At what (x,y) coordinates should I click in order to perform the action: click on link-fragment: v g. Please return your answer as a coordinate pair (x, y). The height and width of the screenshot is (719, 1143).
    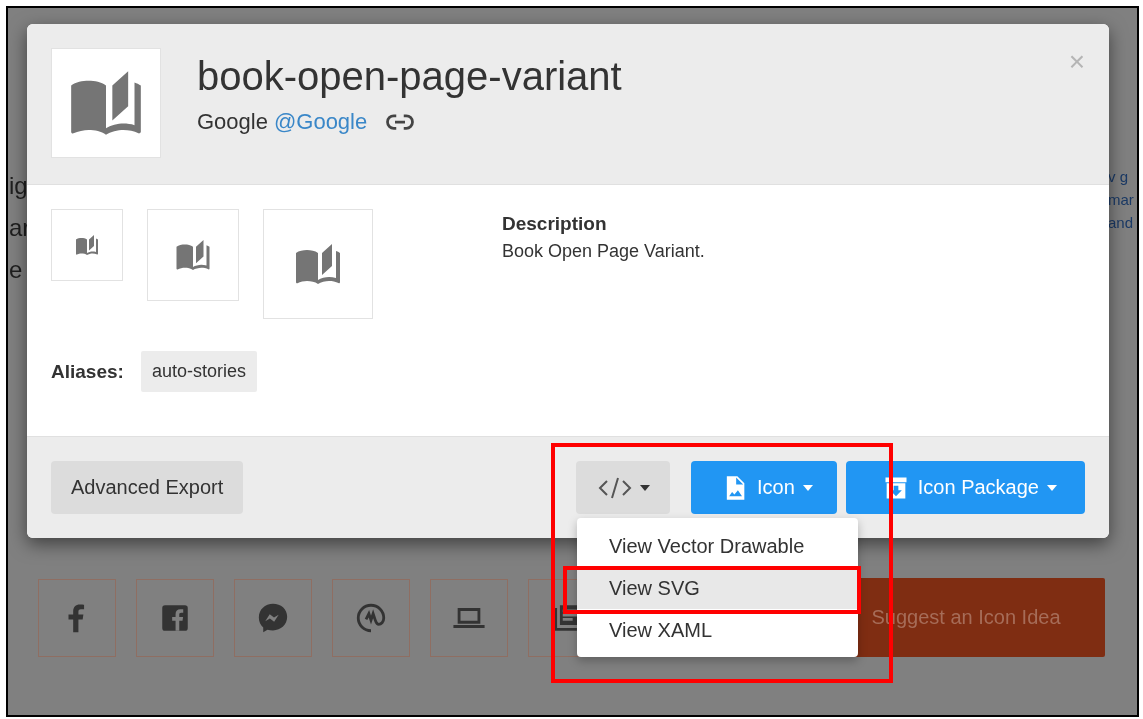
    Looking at the image, I should click on (1118, 176).